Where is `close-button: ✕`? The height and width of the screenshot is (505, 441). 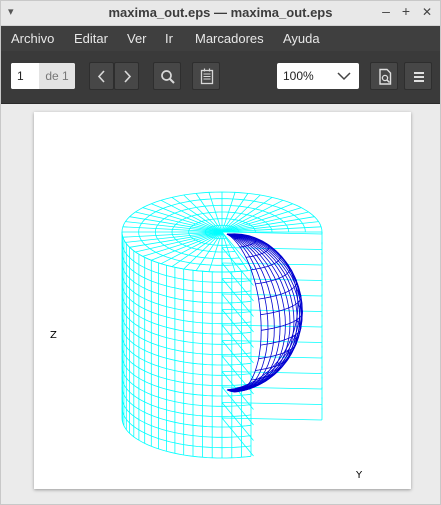 close-button: ✕ is located at coordinates (427, 12).